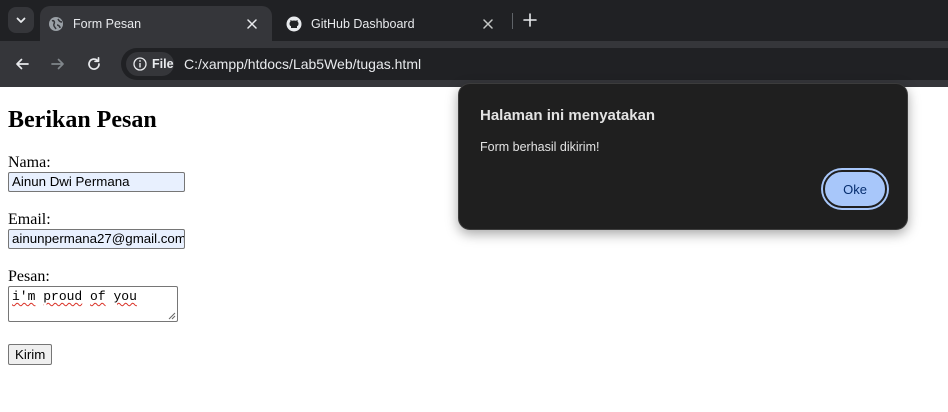 Image resolution: width=948 pixels, height=412 pixels. Describe the element at coordinates (855, 189) in the screenshot. I see `ok-button: Oke` at that location.